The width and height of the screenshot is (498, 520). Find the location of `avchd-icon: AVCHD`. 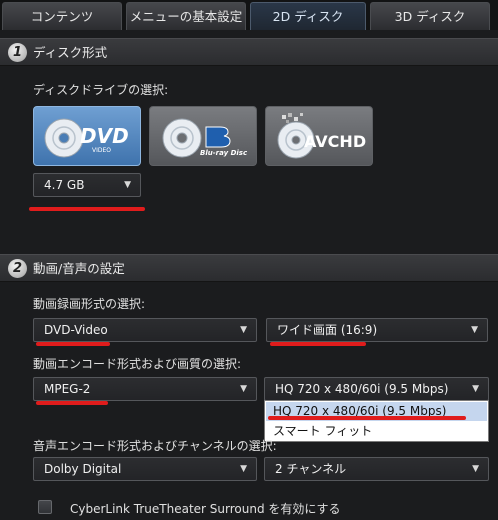

avchd-icon: AVCHD is located at coordinates (321, 136).